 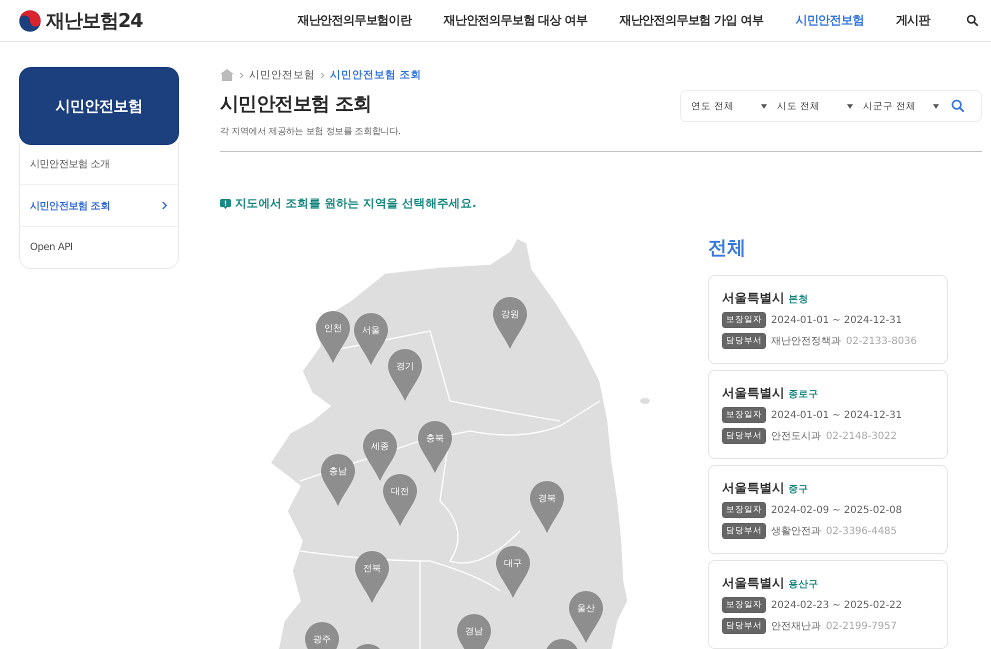 What do you see at coordinates (586, 609) in the screenshot?
I see `region-label: 울산` at bounding box center [586, 609].